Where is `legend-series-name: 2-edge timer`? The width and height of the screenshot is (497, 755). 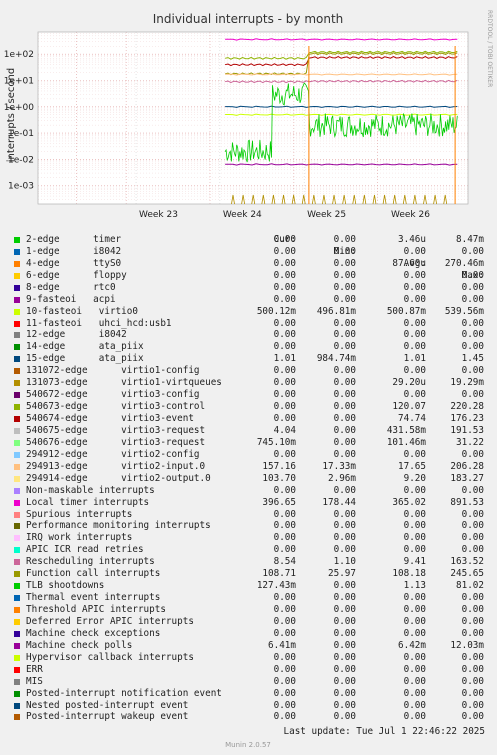
legend-series-name: 2-edge timer is located at coordinates (74, 239).